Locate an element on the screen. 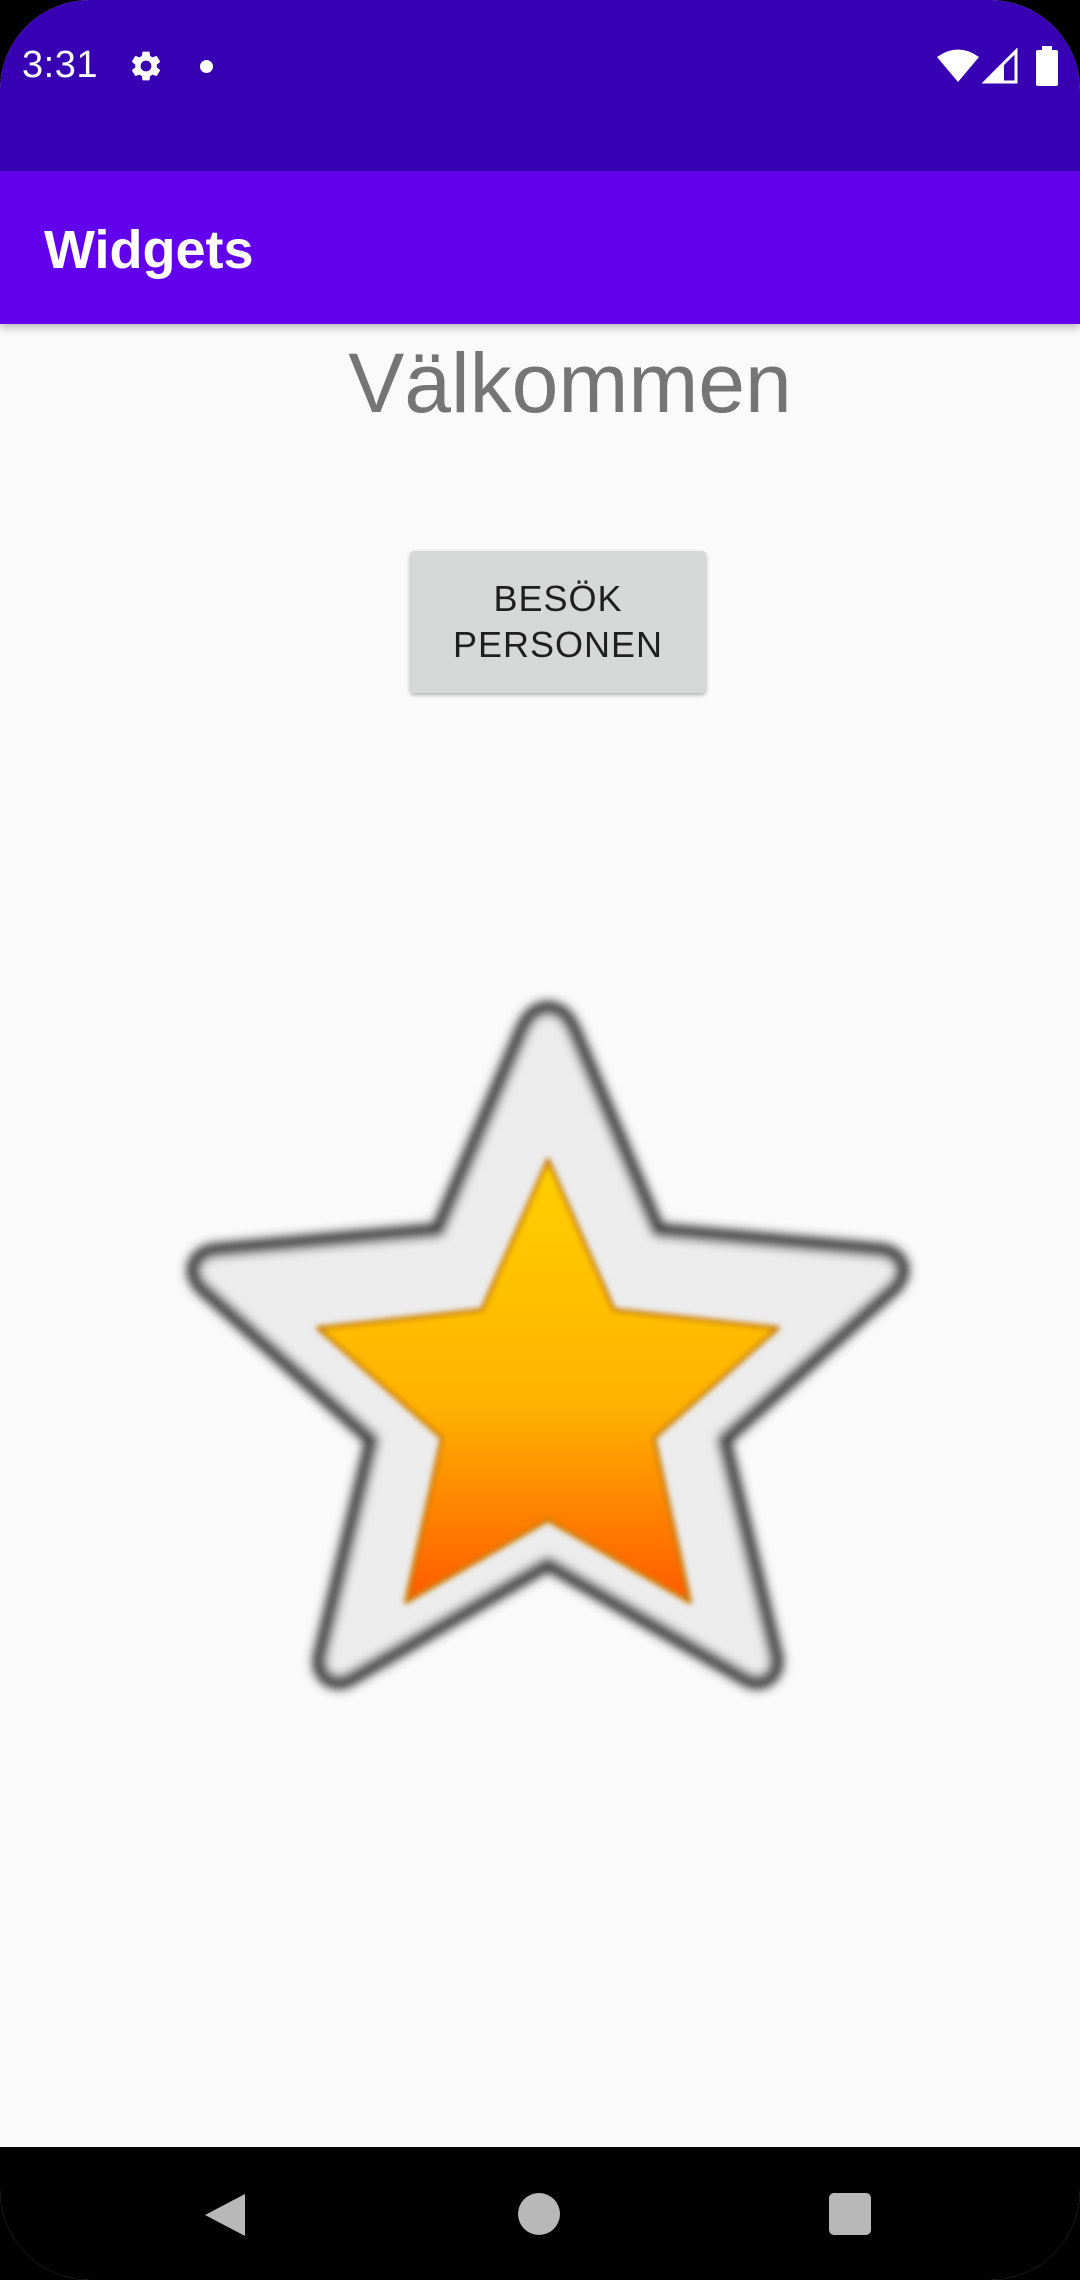  app-title: Widgets is located at coordinates (149, 250).